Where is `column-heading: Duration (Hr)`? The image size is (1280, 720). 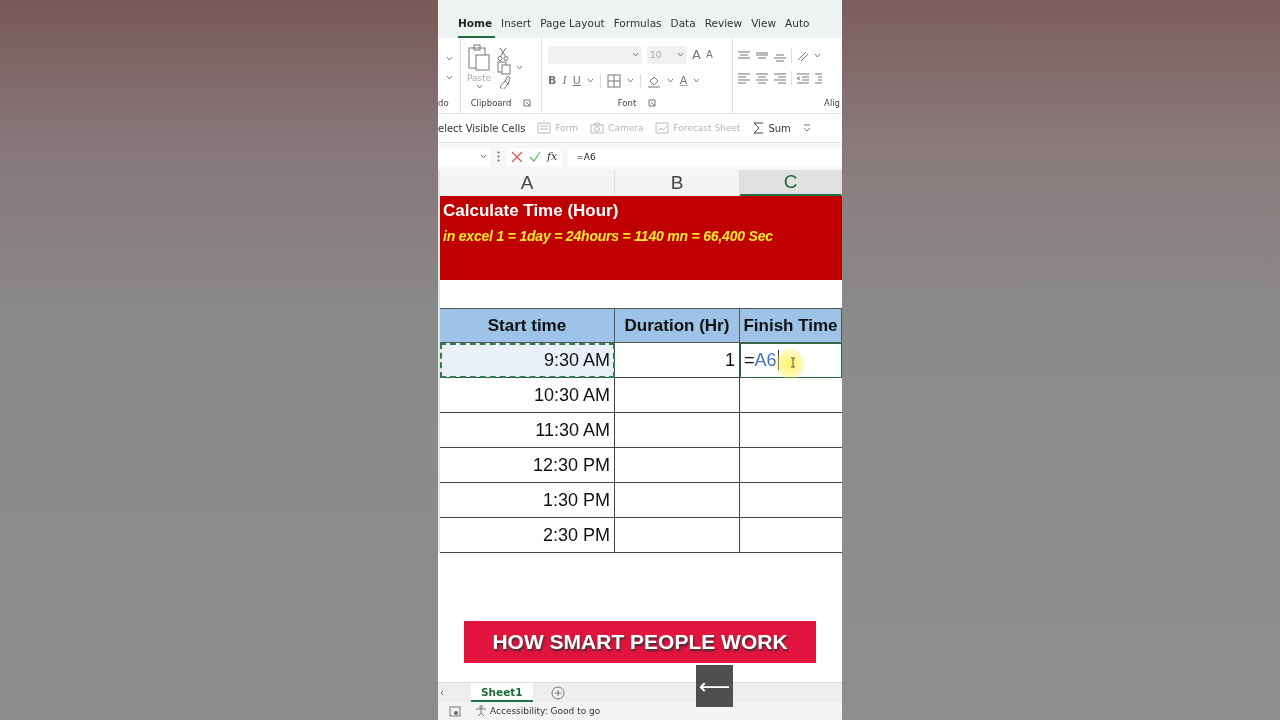 column-heading: Duration (Hr) is located at coordinates (677, 325).